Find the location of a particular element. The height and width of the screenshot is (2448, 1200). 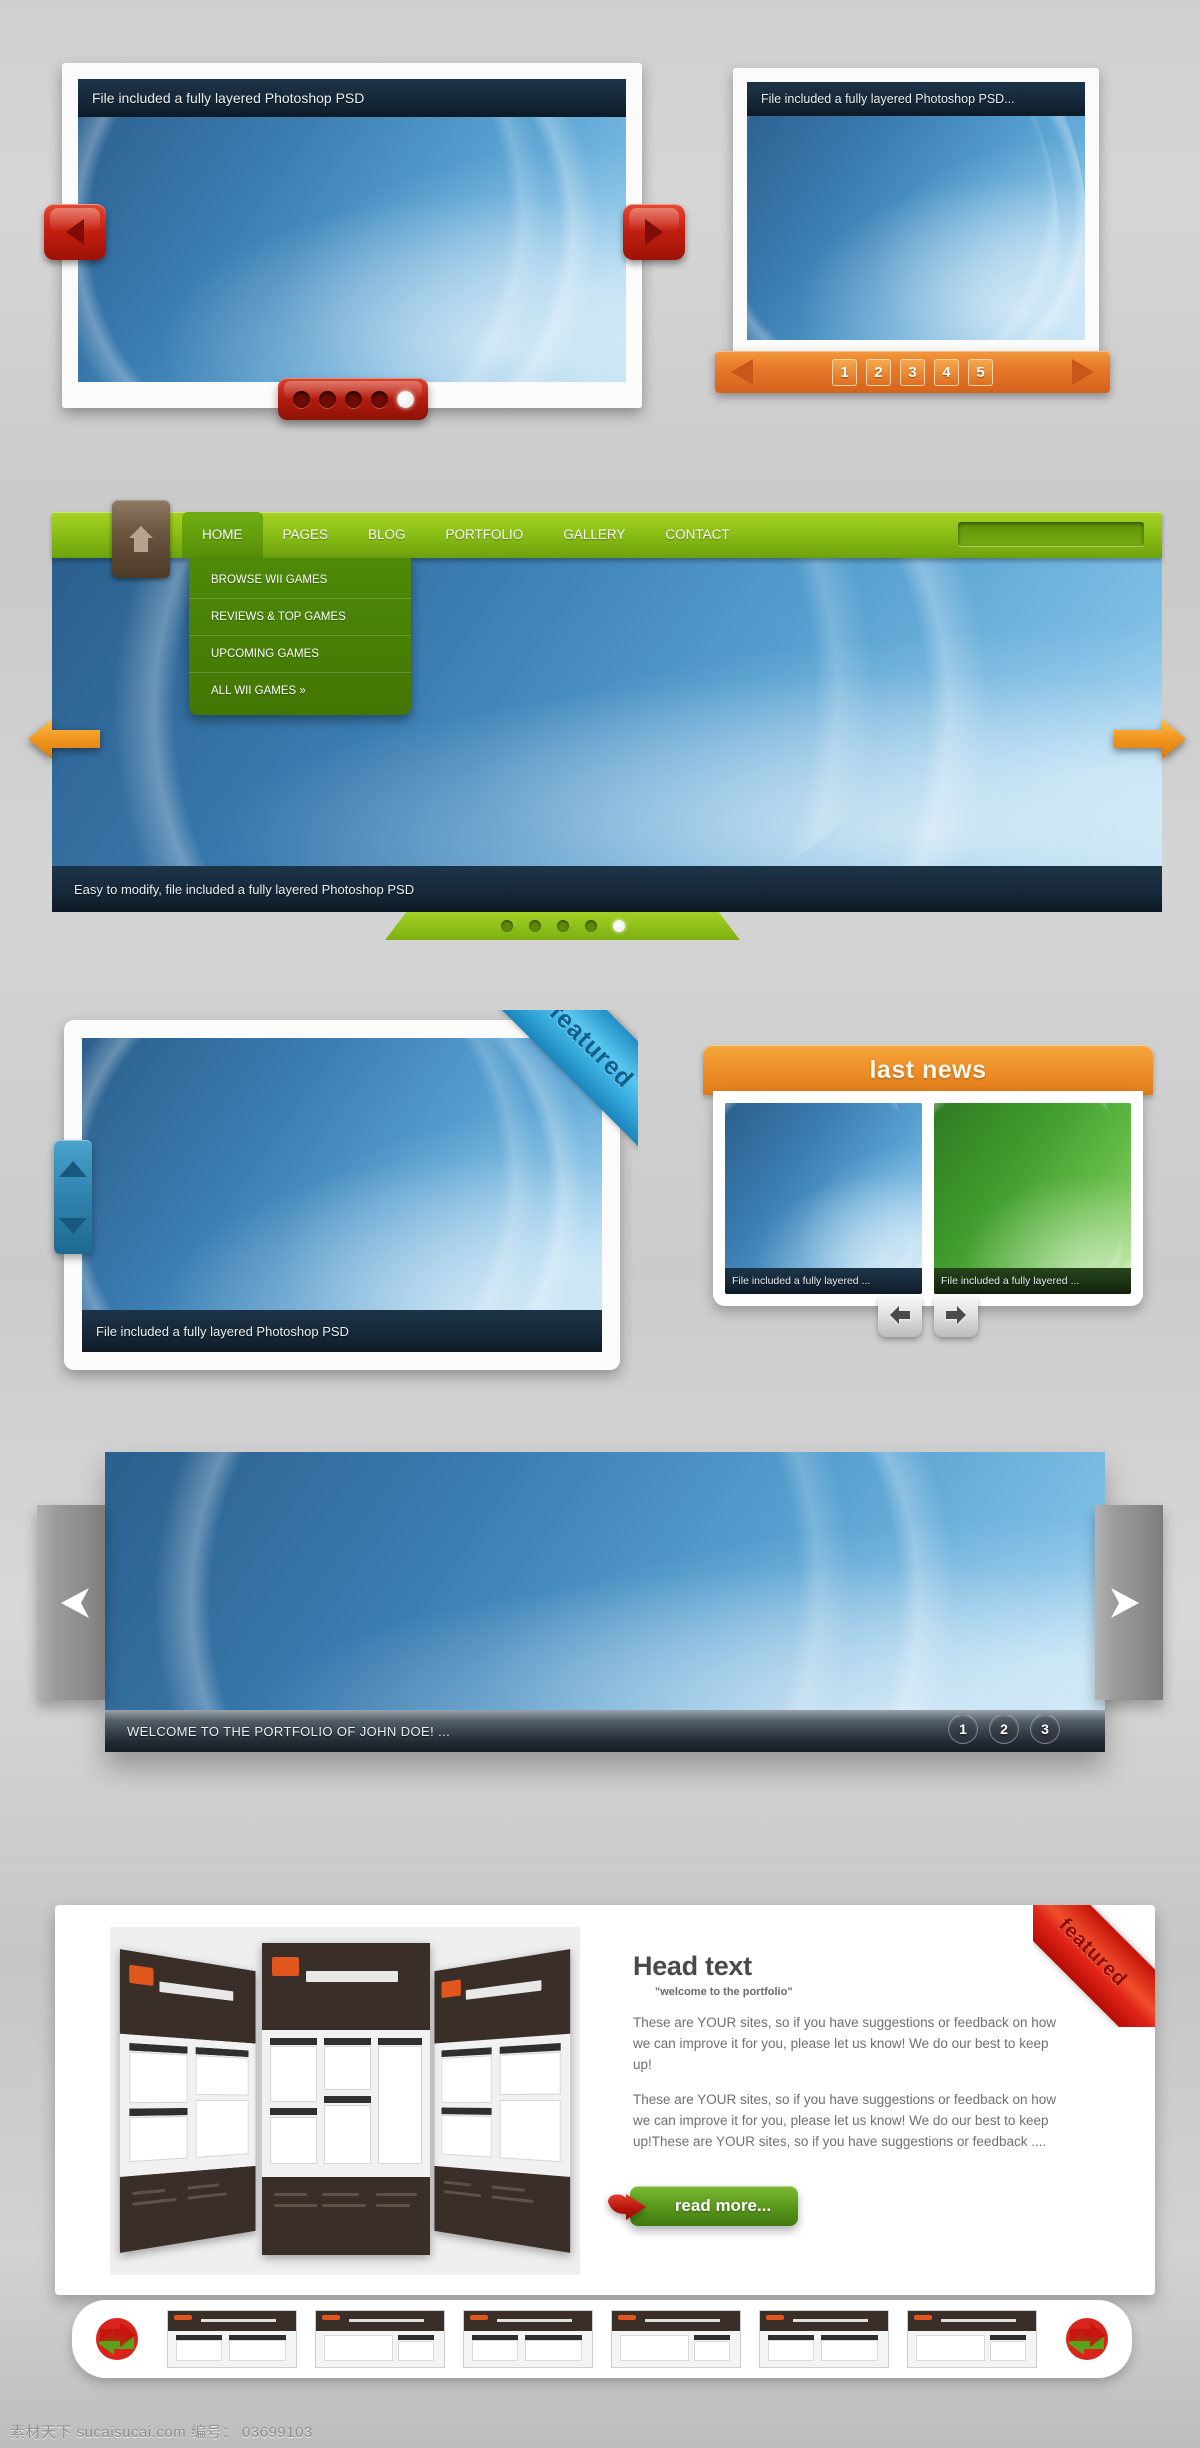

dropdown-item-upcoming: UPCOMING GAMES is located at coordinates (300, 654).